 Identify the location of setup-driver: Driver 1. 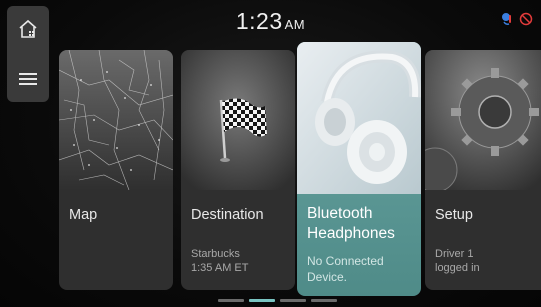
(454, 254).